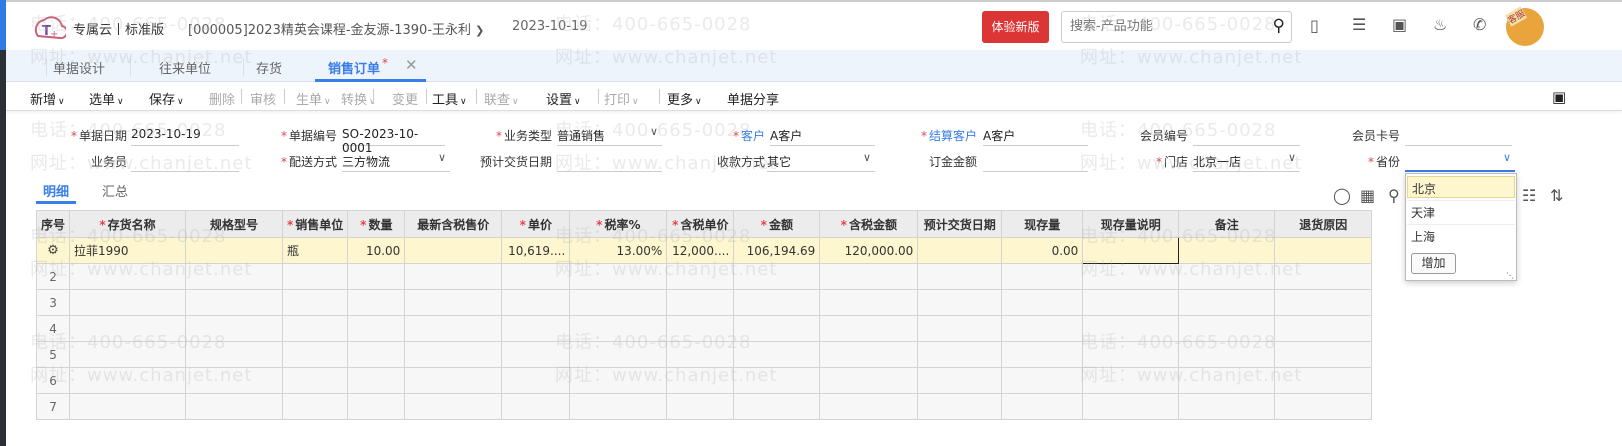 The height and width of the screenshot is (446, 1622). What do you see at coordinates (166, 98) in the screenshot?
I see `toolbar-2-button: 保存 ∨` at bounding box center [166, 98].